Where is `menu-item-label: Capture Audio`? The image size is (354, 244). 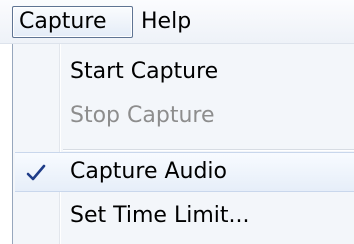 menu-item-label: Capture Audio is located at coordinates (148, 171).